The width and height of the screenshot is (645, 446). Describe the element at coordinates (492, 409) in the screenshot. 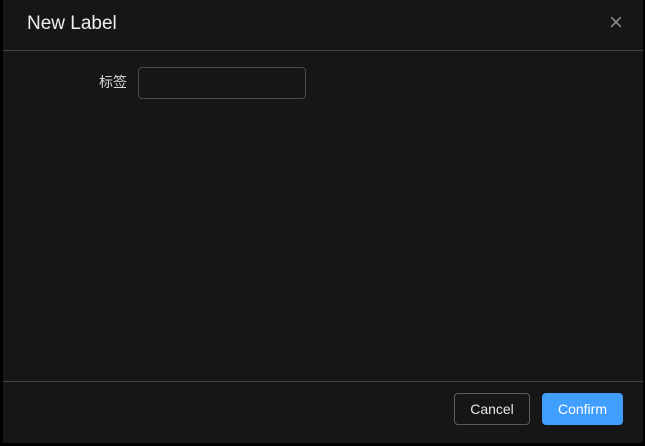

I see `cancel-button: Cancel` at that location.